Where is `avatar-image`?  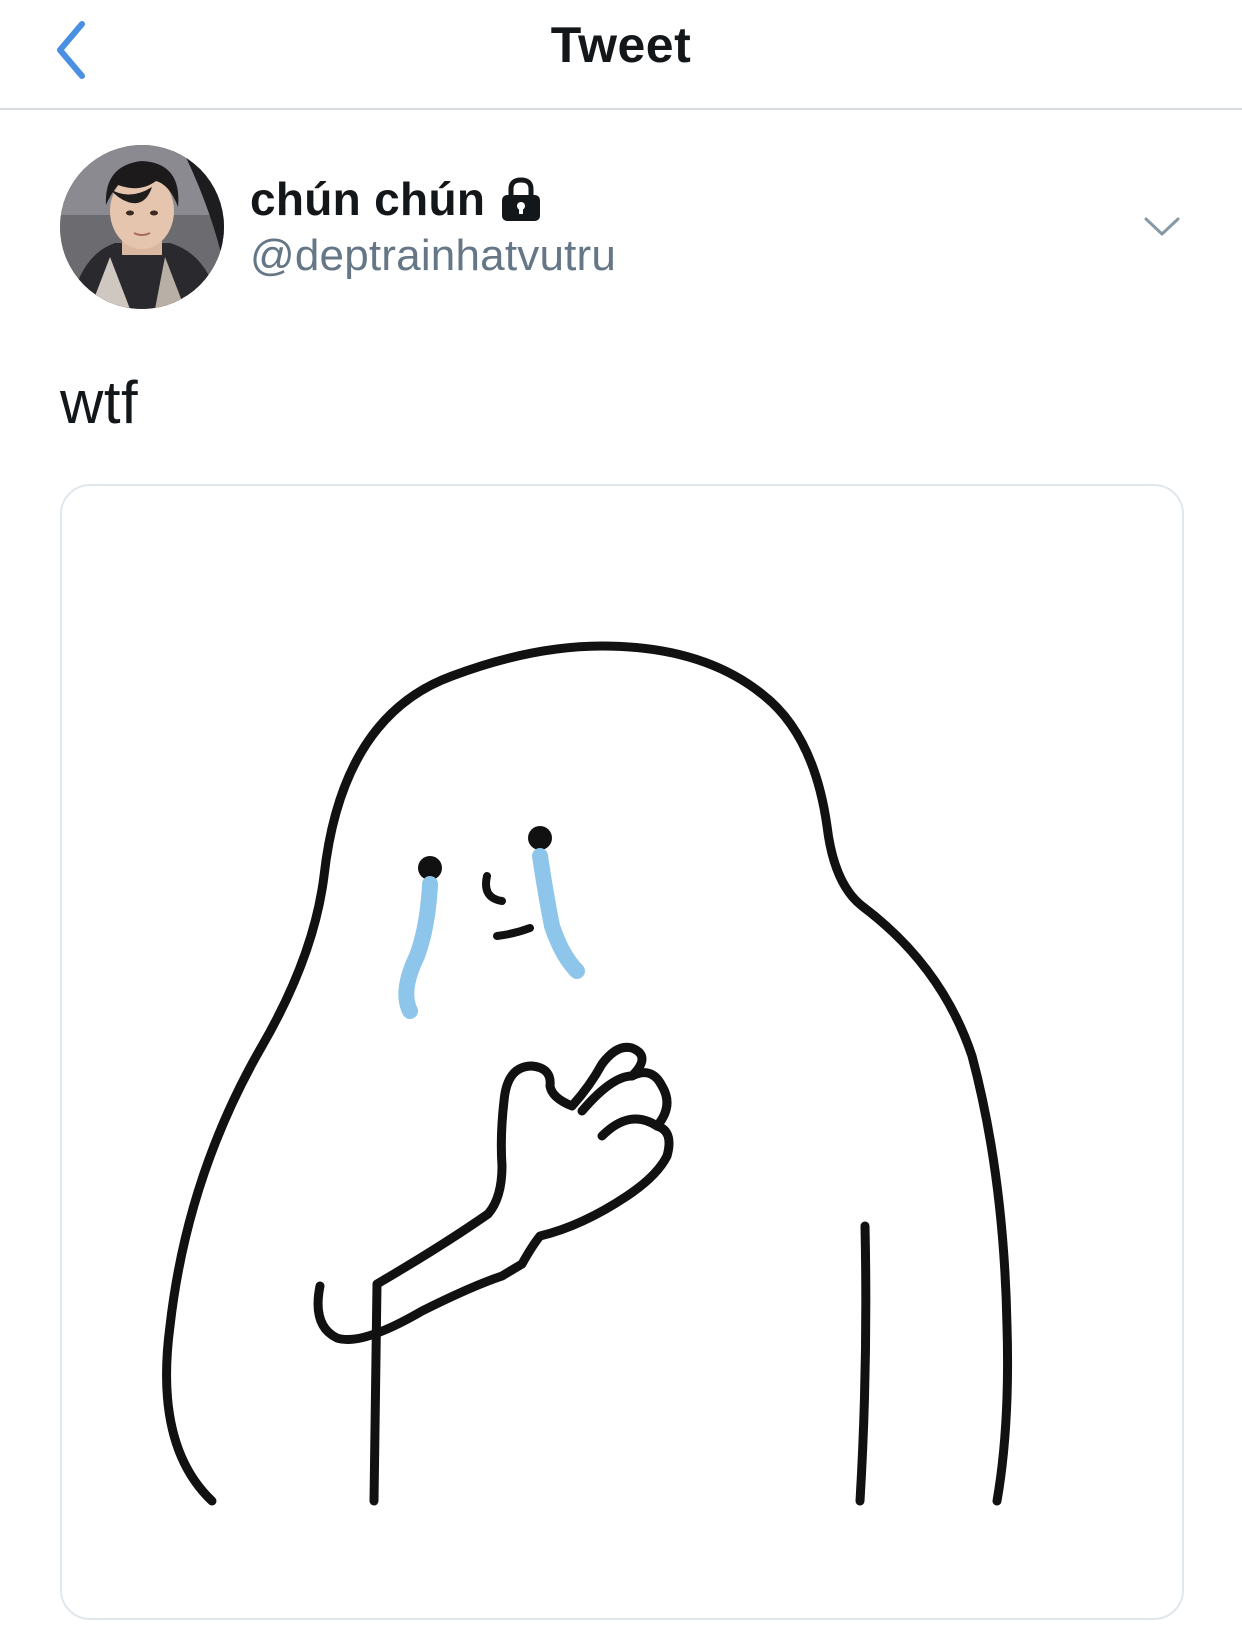 avatar-image is located at coordinates (142, 227).